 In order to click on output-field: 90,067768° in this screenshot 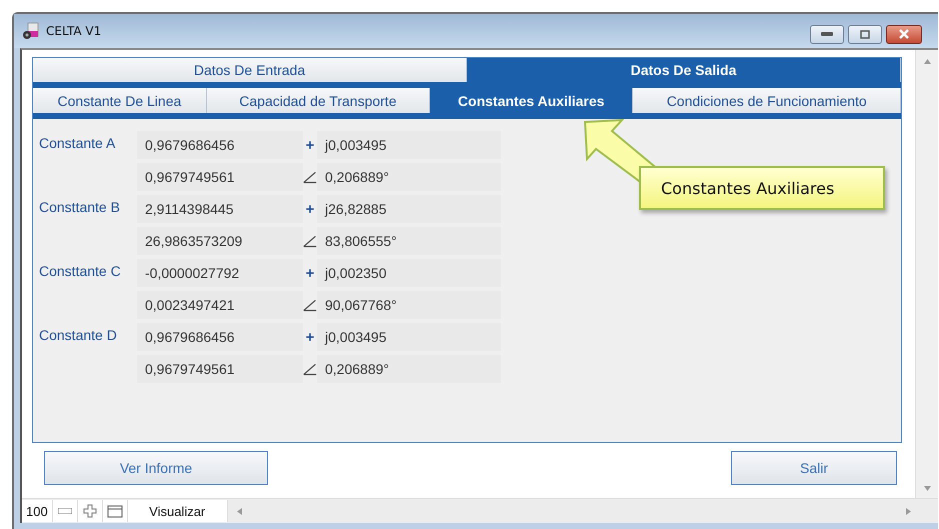, I will do `click(409, 305)`.